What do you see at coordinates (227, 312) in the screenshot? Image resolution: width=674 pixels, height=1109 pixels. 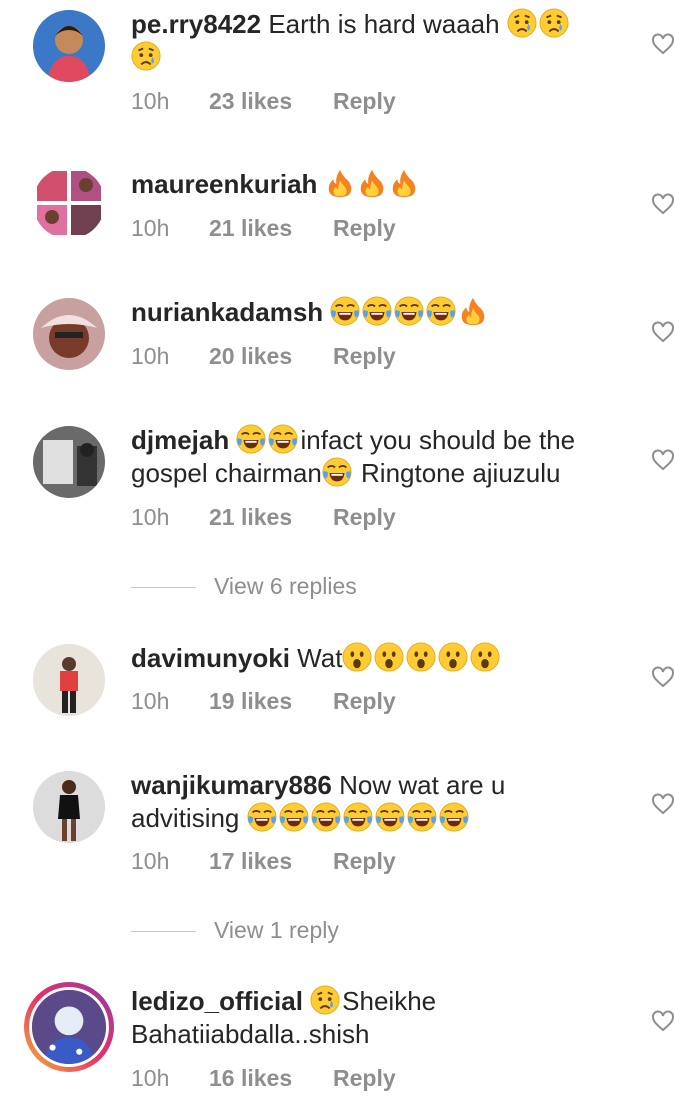 I see `comment-username: nuriankadamsh` at bounding box center [227, 312].